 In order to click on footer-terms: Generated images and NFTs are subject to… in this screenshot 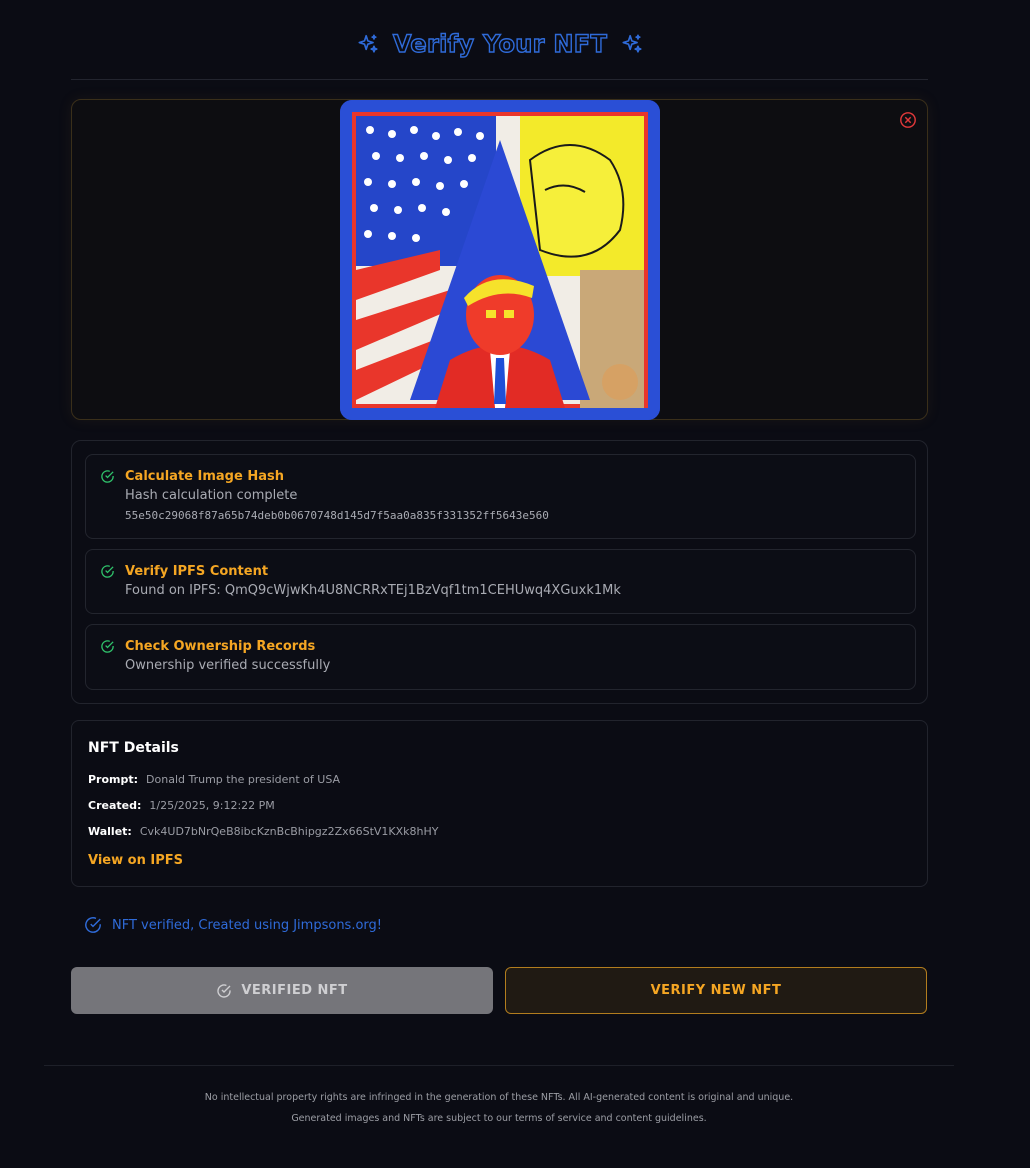, I will do `click(499, 1118)`.